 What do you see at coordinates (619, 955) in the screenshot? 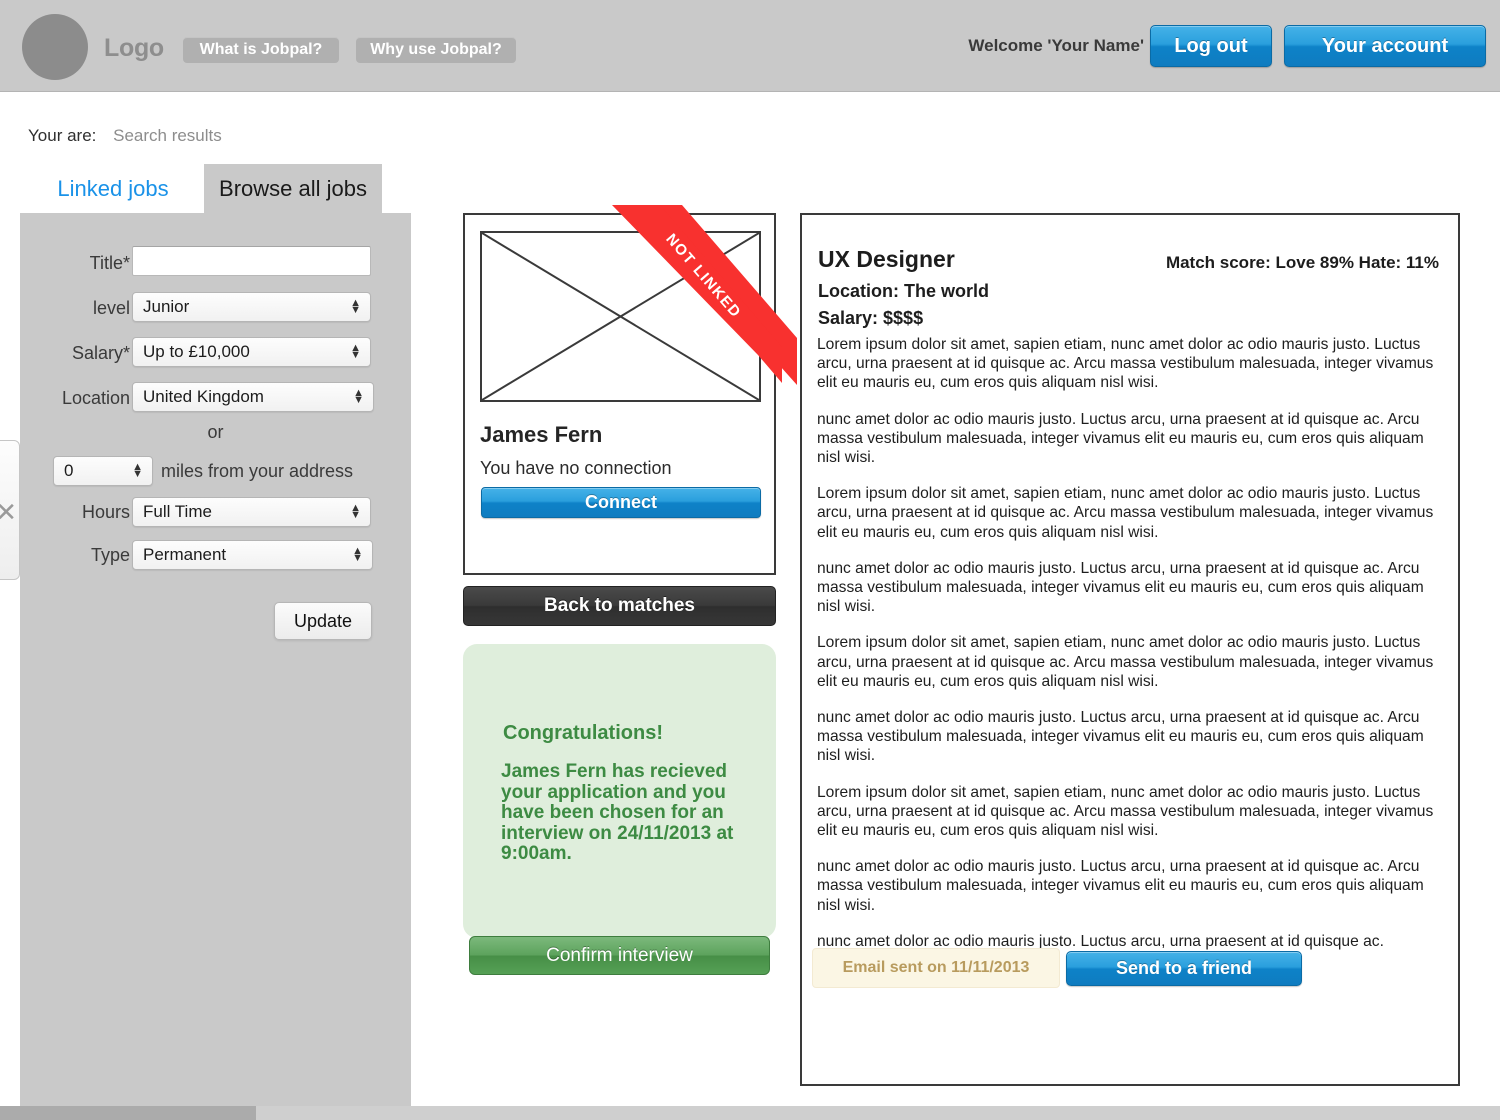
I see `confirm-interview-button: Confirm interview` at bounding box center [619, 955].